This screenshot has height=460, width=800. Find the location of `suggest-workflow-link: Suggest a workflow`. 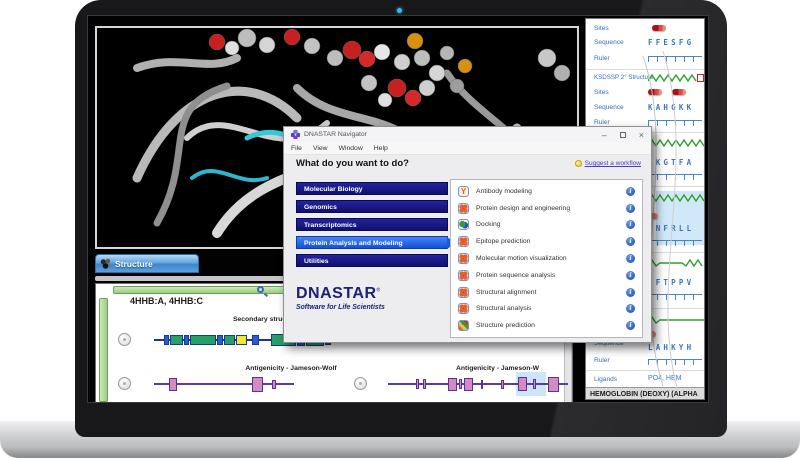

suggest-workflow-link: Suggest a workflow is located at coordinates (607, 163).